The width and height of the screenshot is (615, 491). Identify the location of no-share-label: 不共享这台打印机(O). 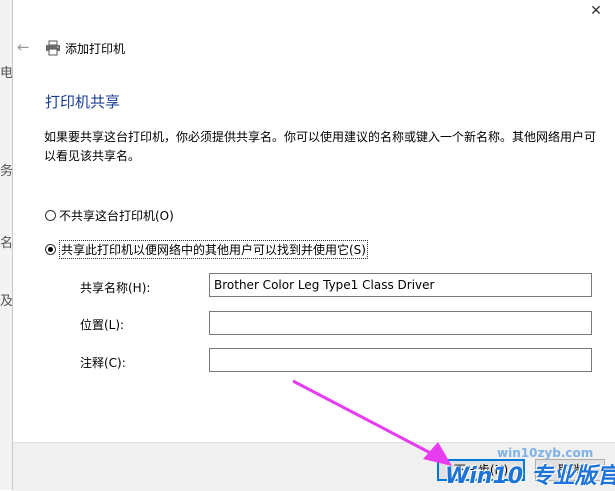
(116, 216).